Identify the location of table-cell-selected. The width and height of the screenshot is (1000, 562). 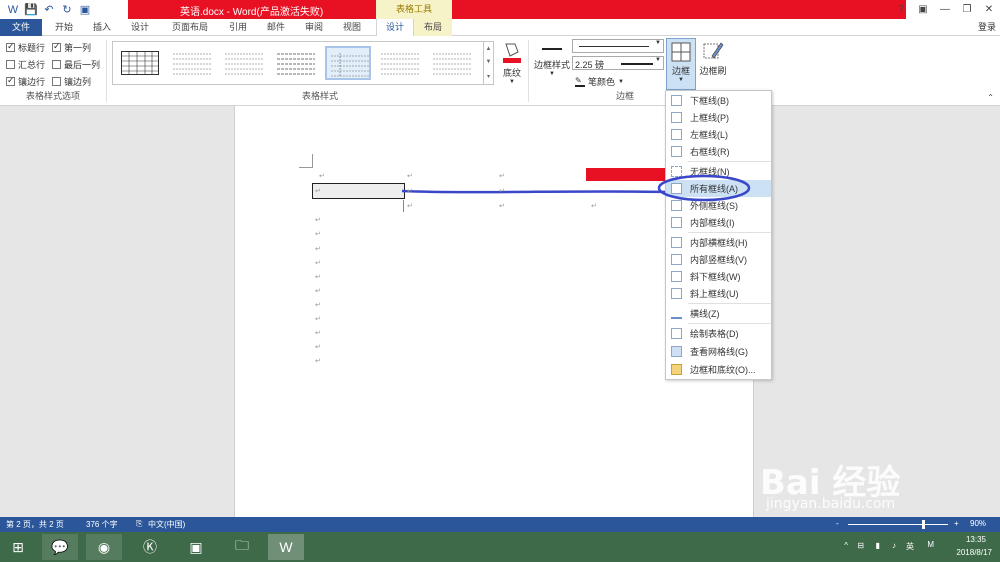
(358, 191).